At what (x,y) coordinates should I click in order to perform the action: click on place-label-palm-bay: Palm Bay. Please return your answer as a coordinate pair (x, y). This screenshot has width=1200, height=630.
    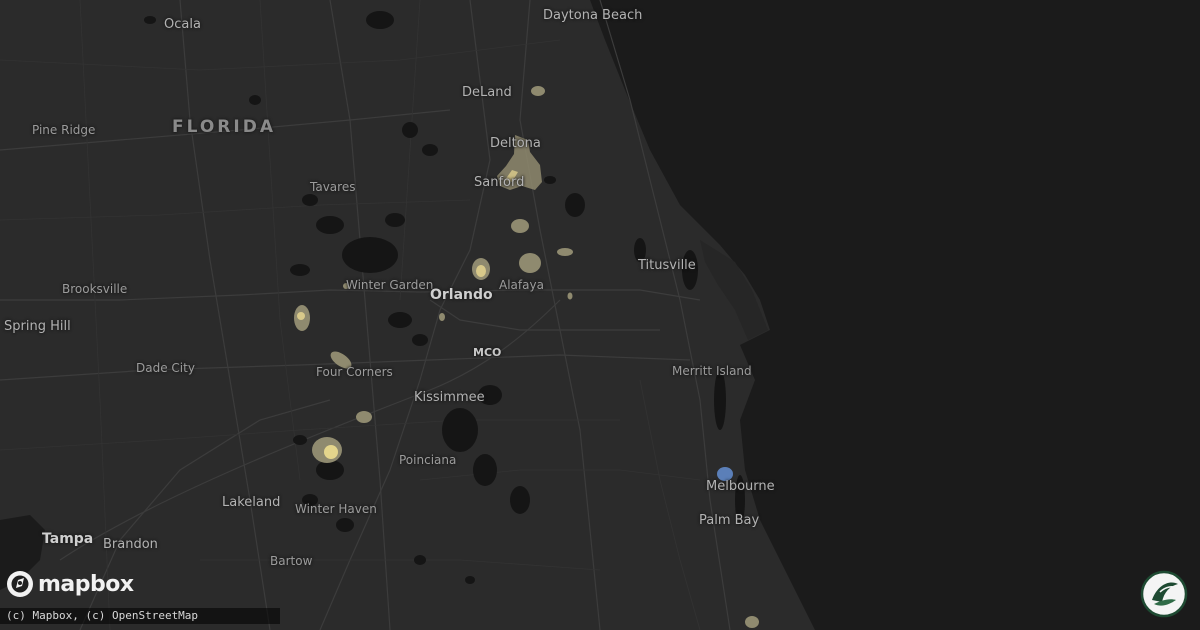
    Looking at the image, I should click on (729, 520).